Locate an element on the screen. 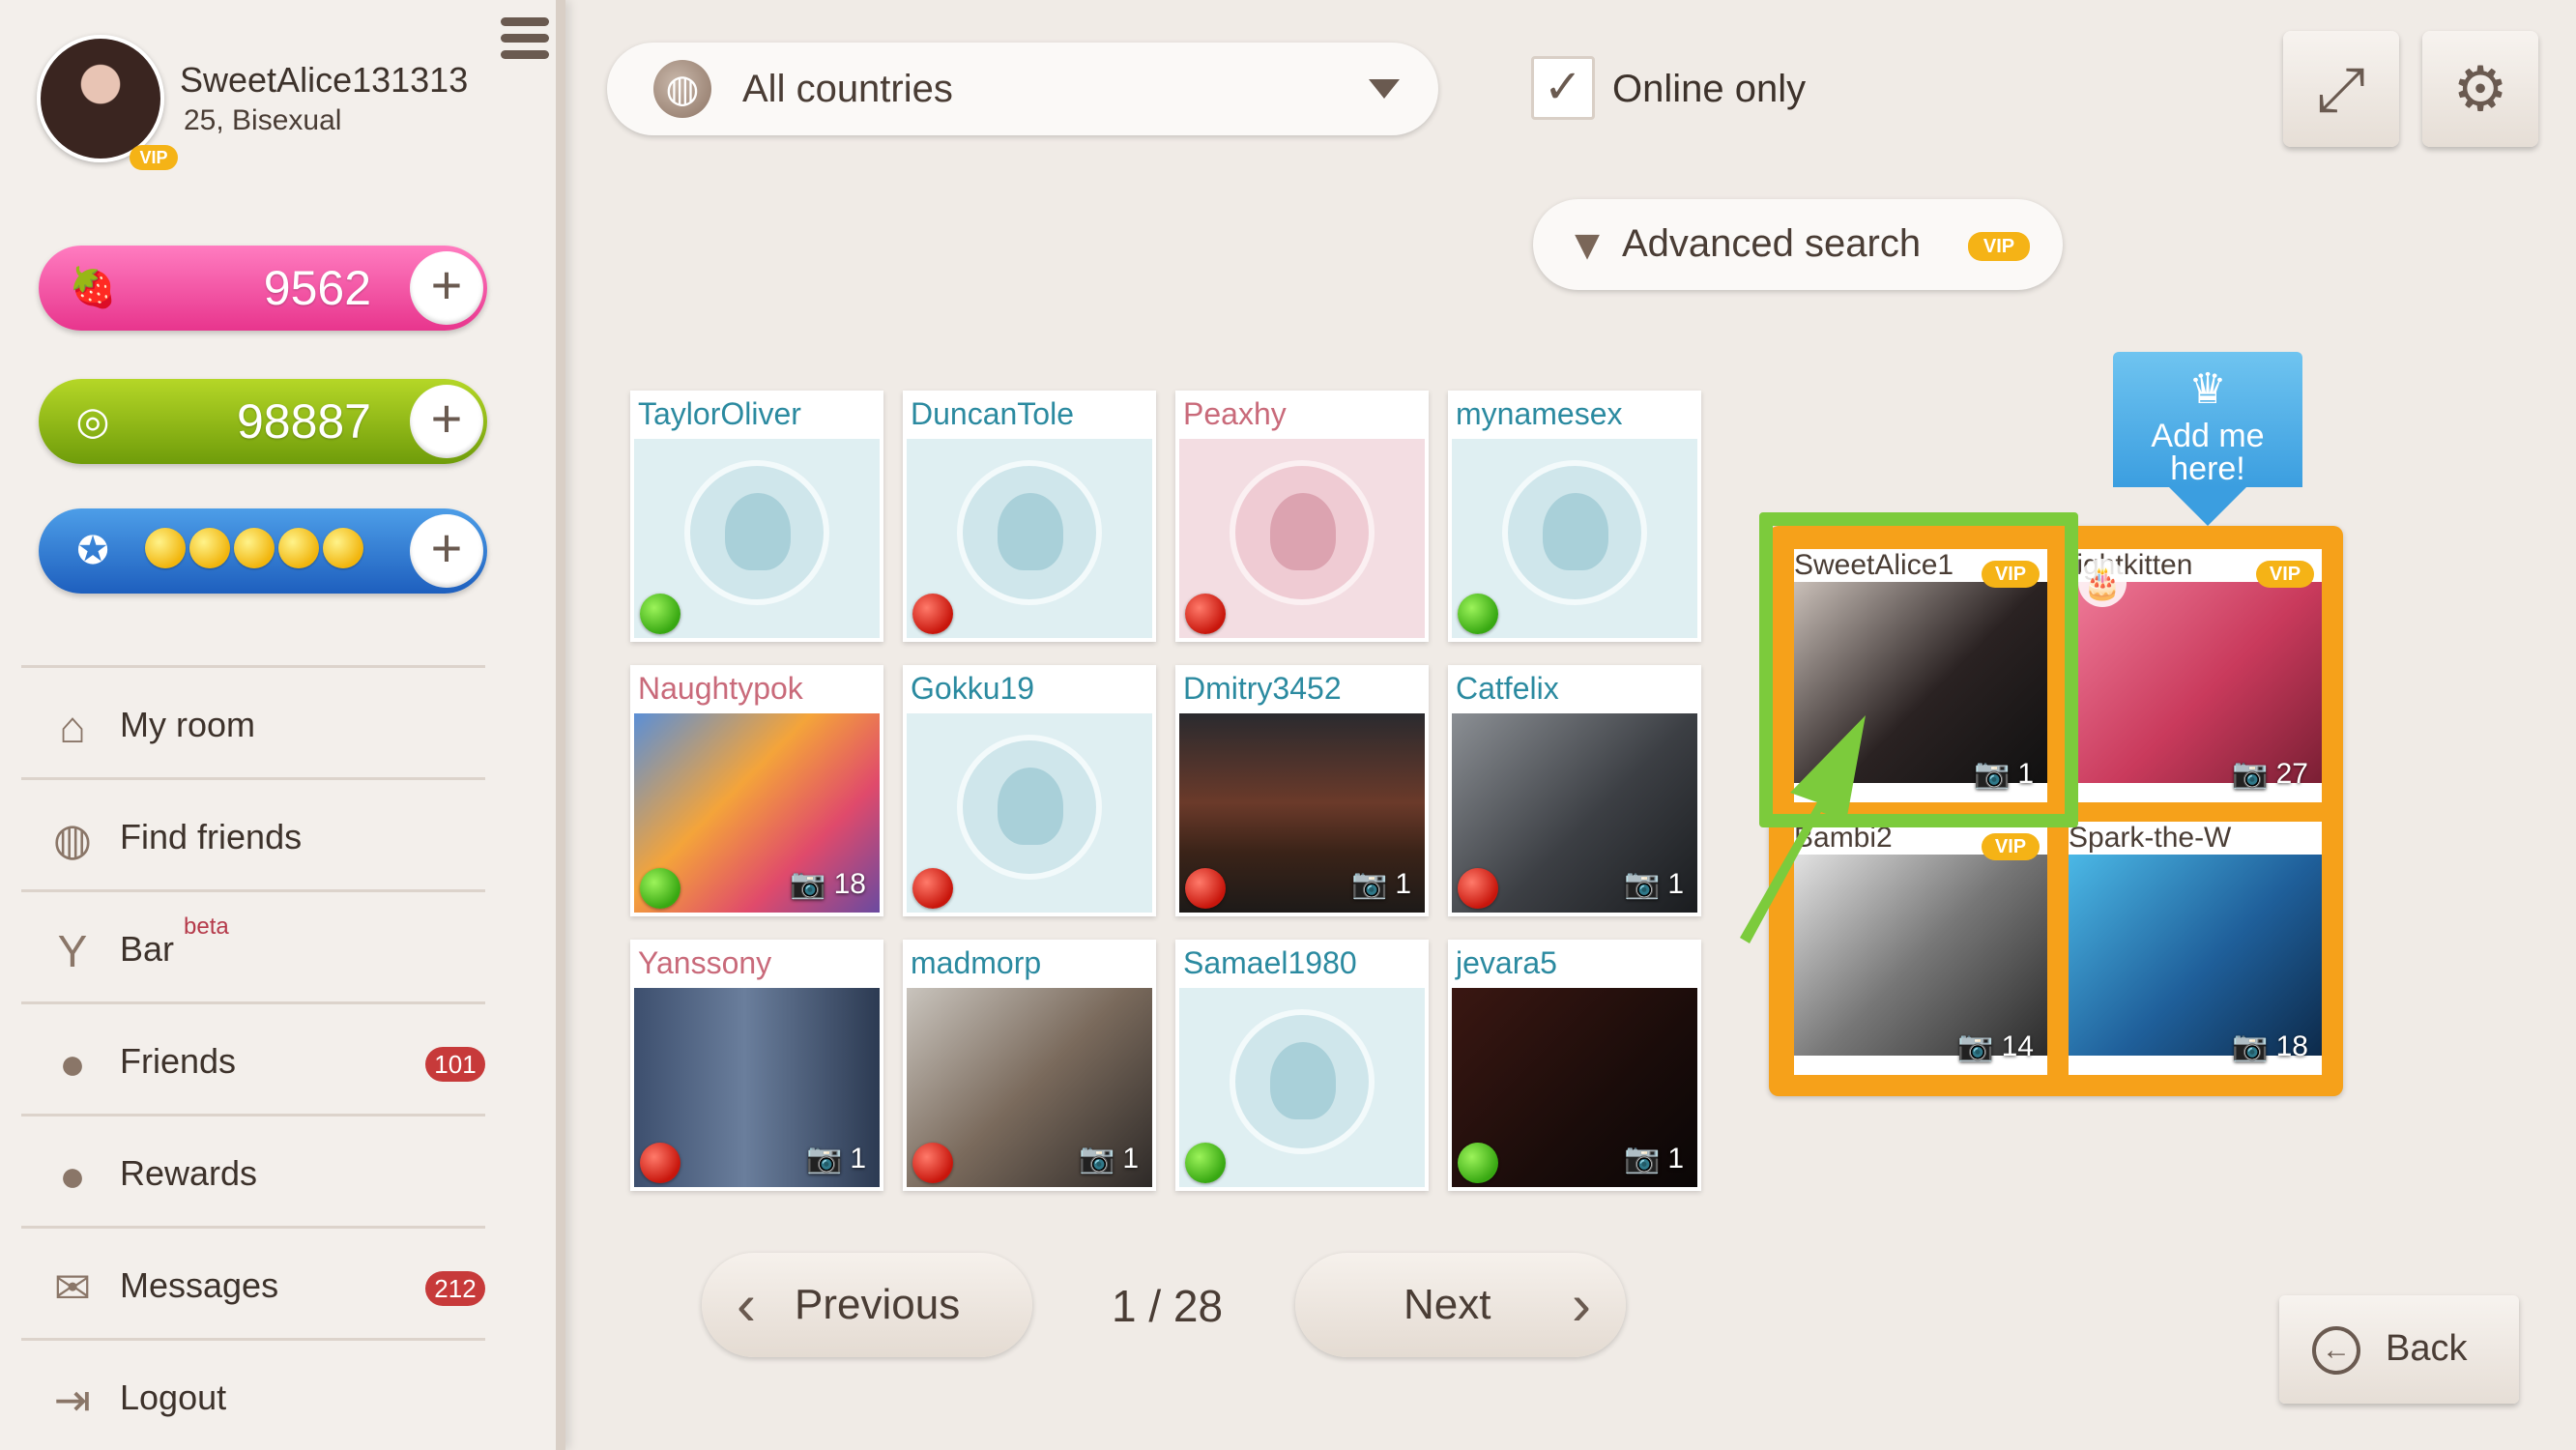  add-rating-button: + is located at coordinates (446, 551).